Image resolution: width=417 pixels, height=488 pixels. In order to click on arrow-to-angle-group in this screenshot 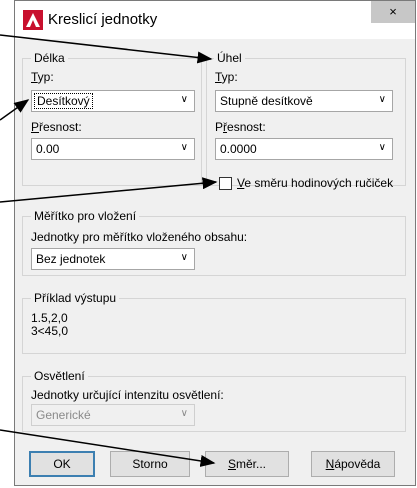, I will do `click(106, 49)`.